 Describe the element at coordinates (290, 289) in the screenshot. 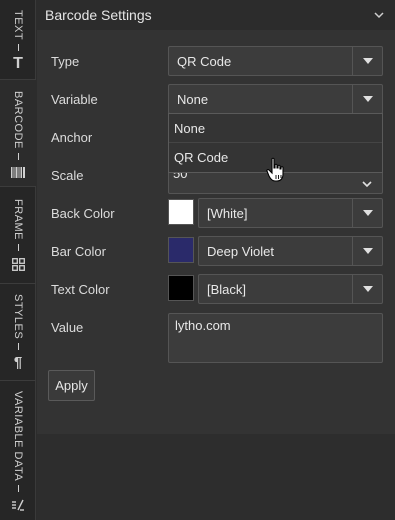

I see `text-color-select: [Black]` at that location.